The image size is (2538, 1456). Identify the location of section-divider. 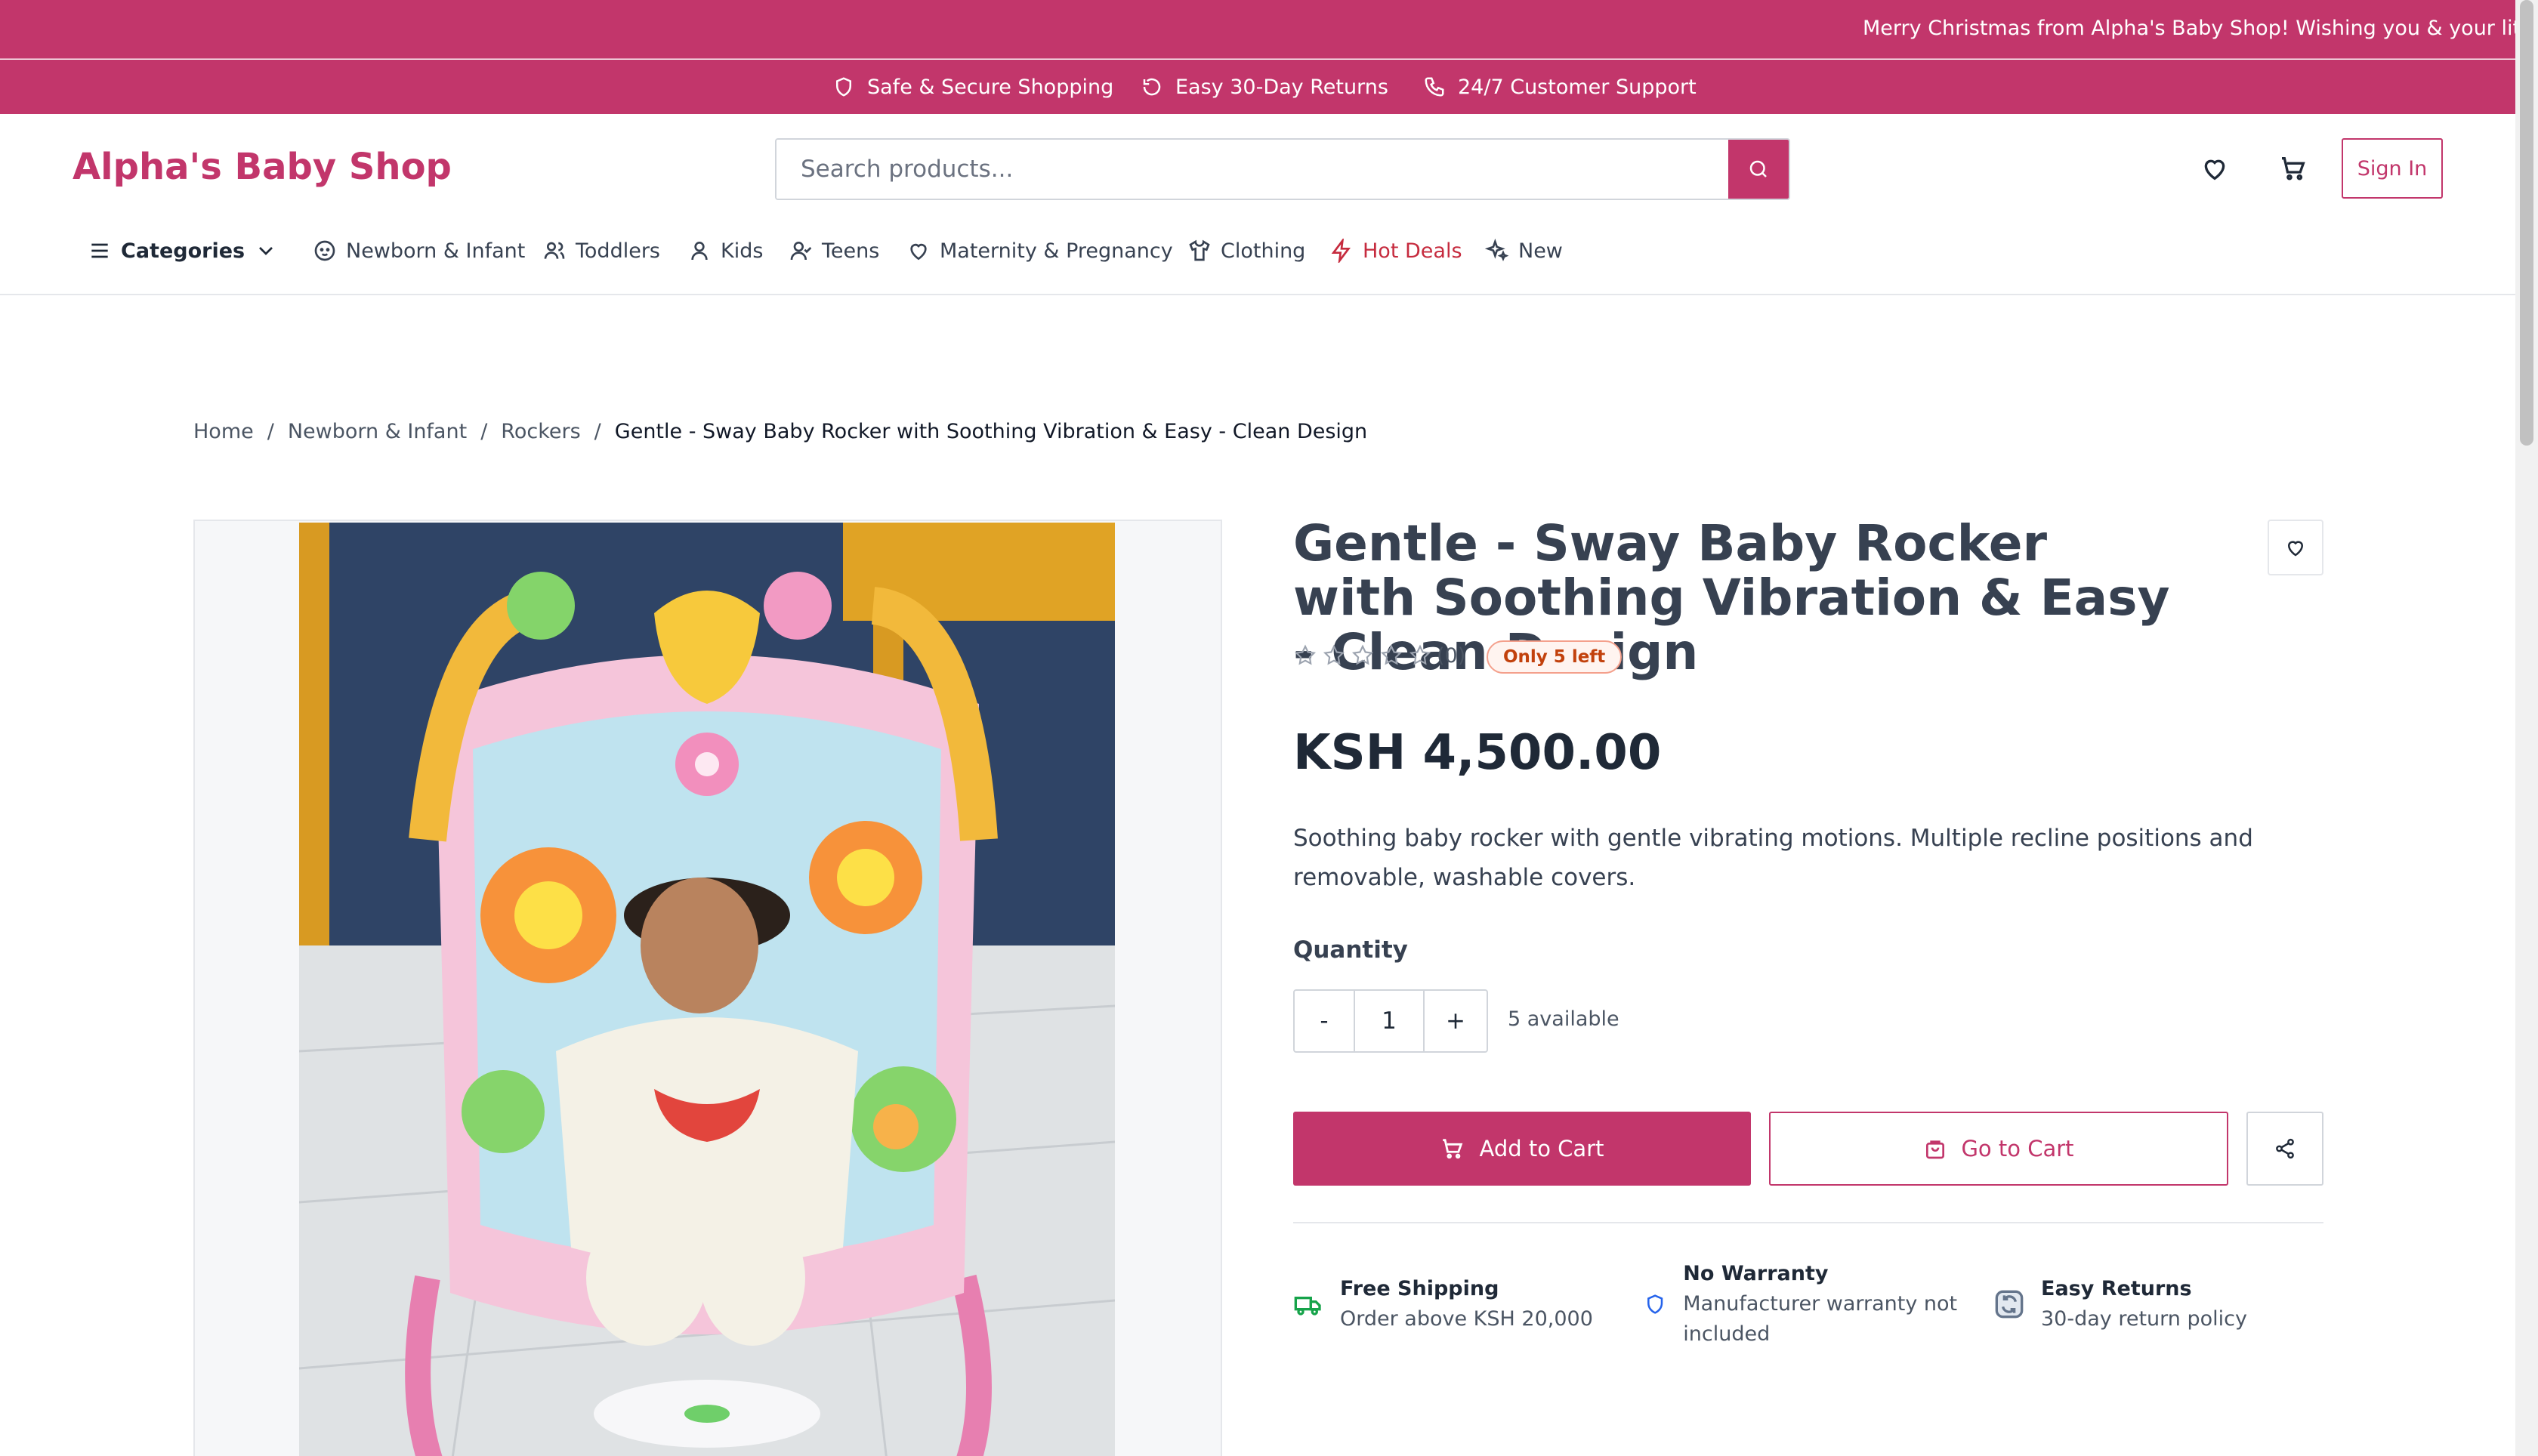
(1808, 1222).